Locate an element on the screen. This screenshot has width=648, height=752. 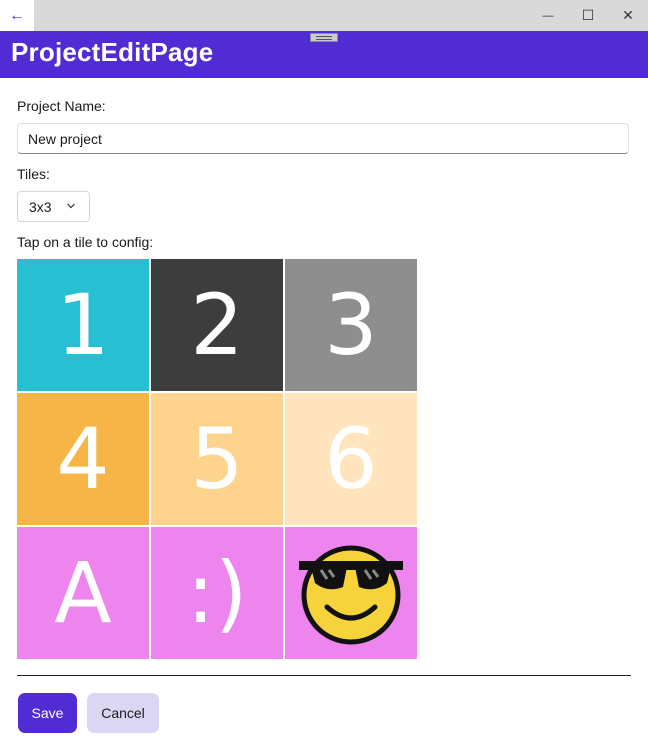
tile-label: 5 is located at coordinates (217, 459).